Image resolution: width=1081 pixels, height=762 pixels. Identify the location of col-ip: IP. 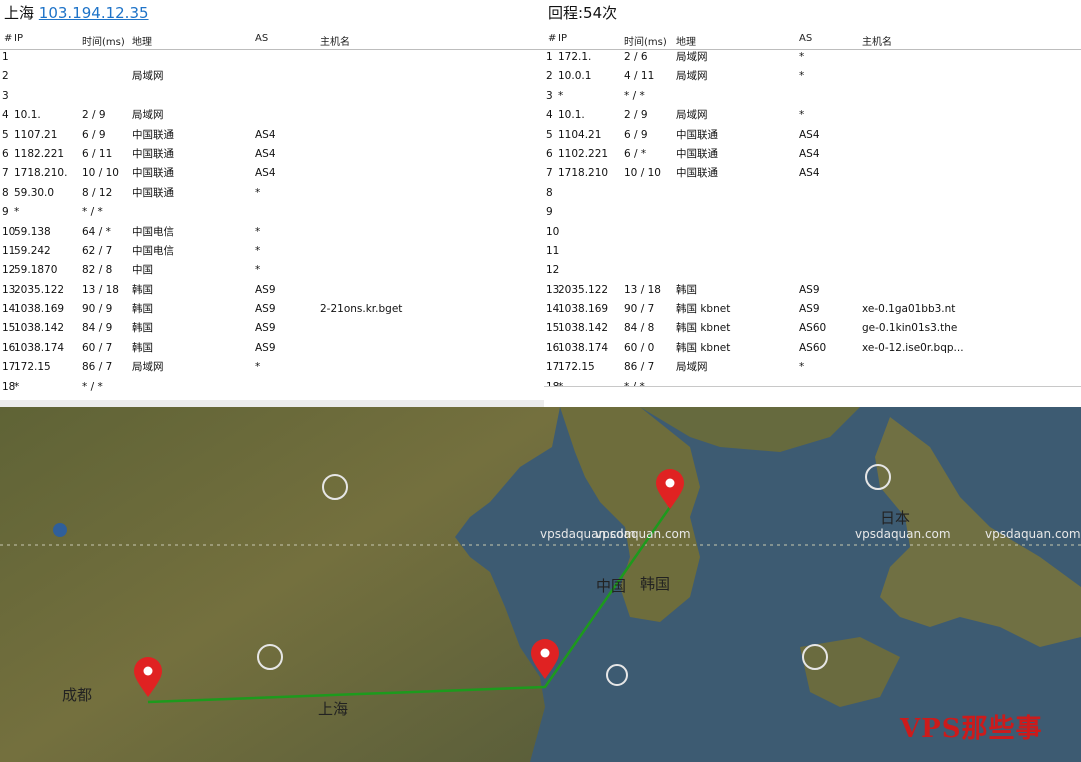
(18, 38).